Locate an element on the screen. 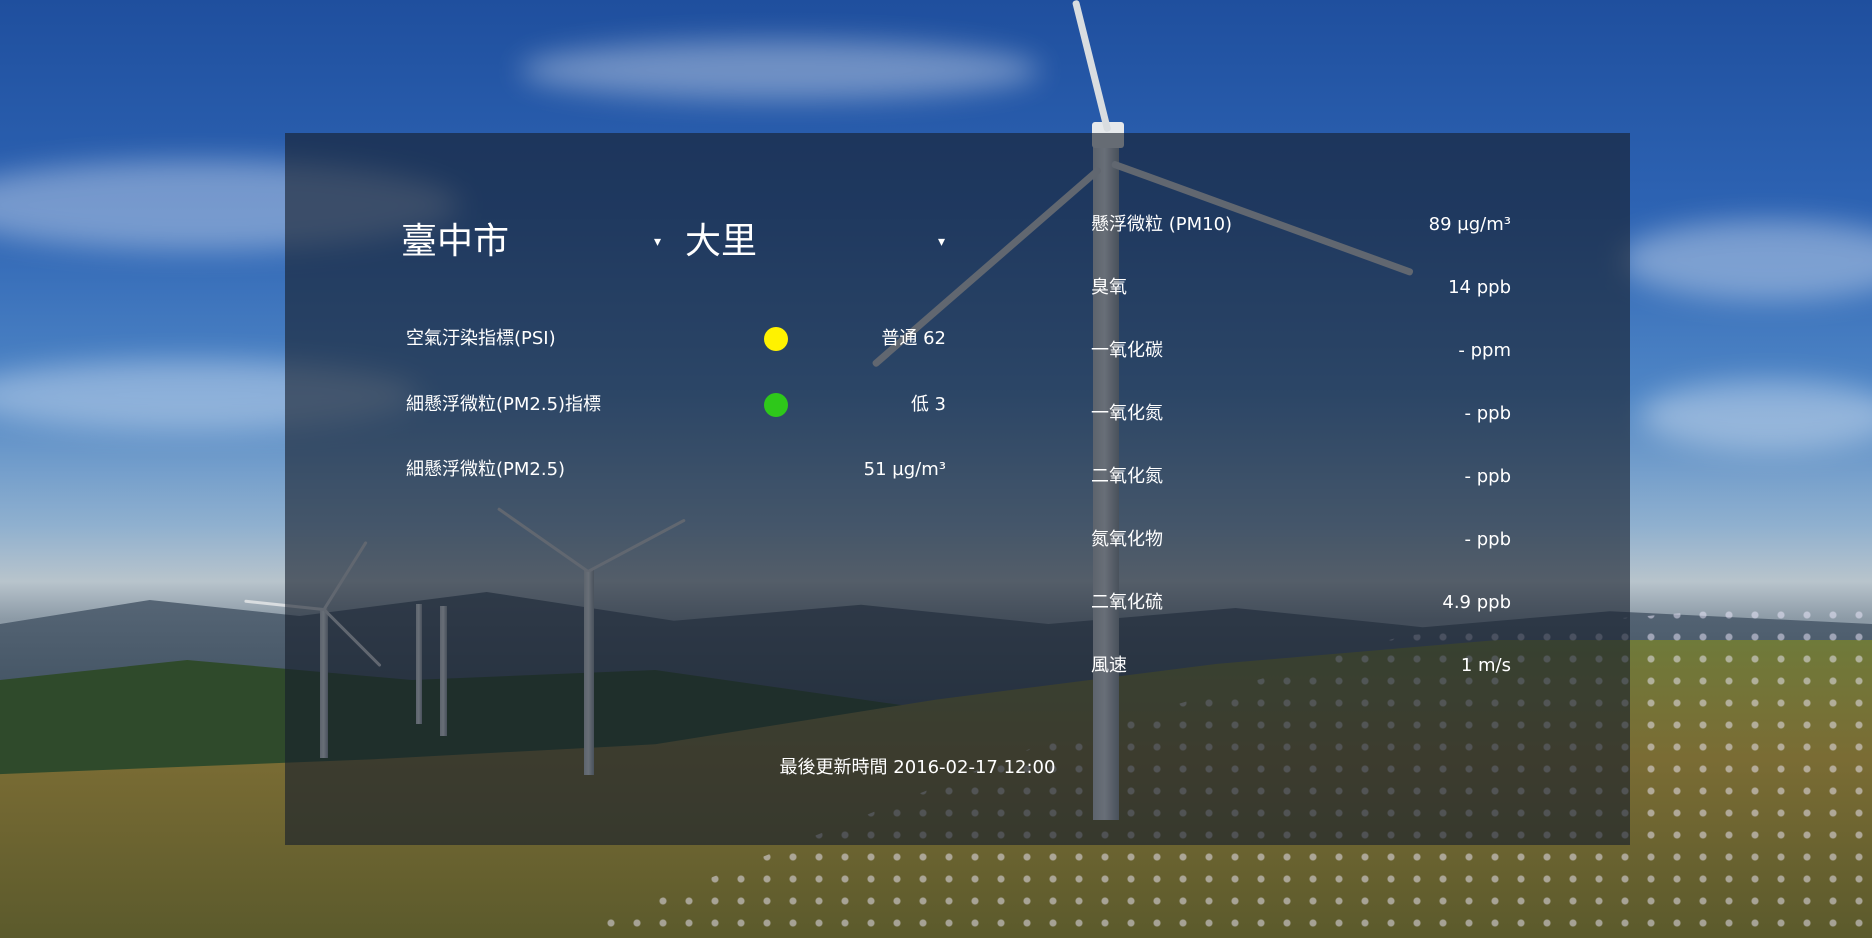 This screenshot has width=1872, height=938. pm25-index-value: 低 3 is located at coordinates (928, 404).